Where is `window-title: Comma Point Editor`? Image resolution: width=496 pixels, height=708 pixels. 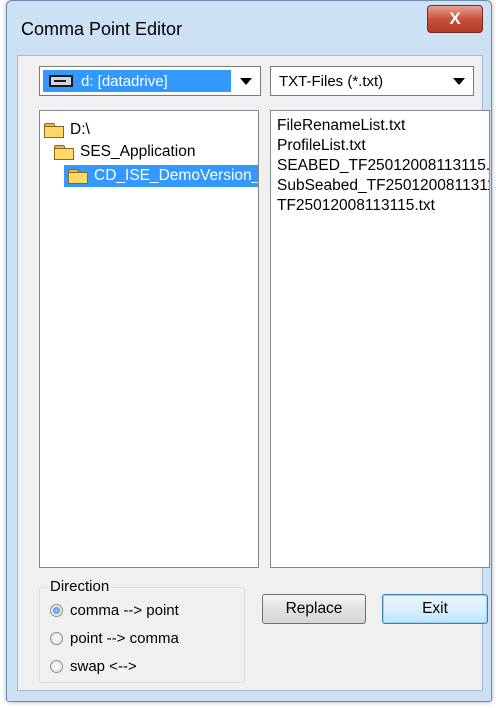 window-title: Comma Point Editor is located at coordinates (102, 29).